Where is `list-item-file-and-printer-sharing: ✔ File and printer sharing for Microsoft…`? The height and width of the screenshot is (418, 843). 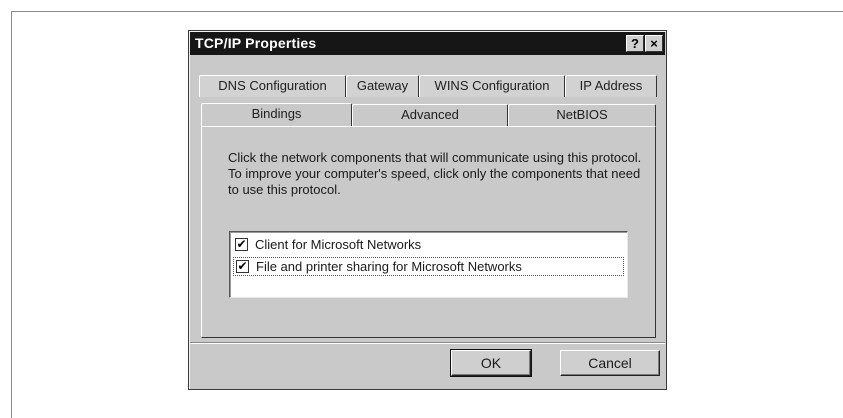 list-item-file-and-printer-sharing: ✔ File and printer sharing for Microsoft… is located at coordinates (428, 266).